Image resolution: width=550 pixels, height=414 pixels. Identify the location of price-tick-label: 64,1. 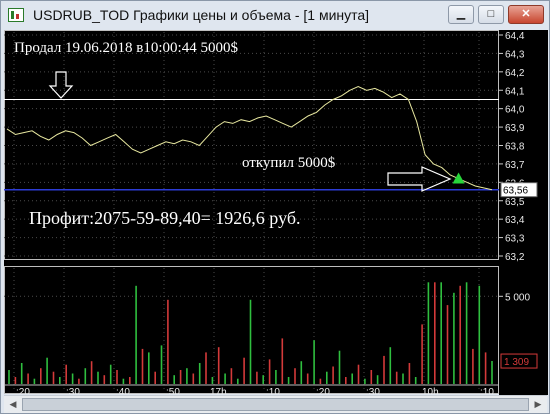
(515, 91).